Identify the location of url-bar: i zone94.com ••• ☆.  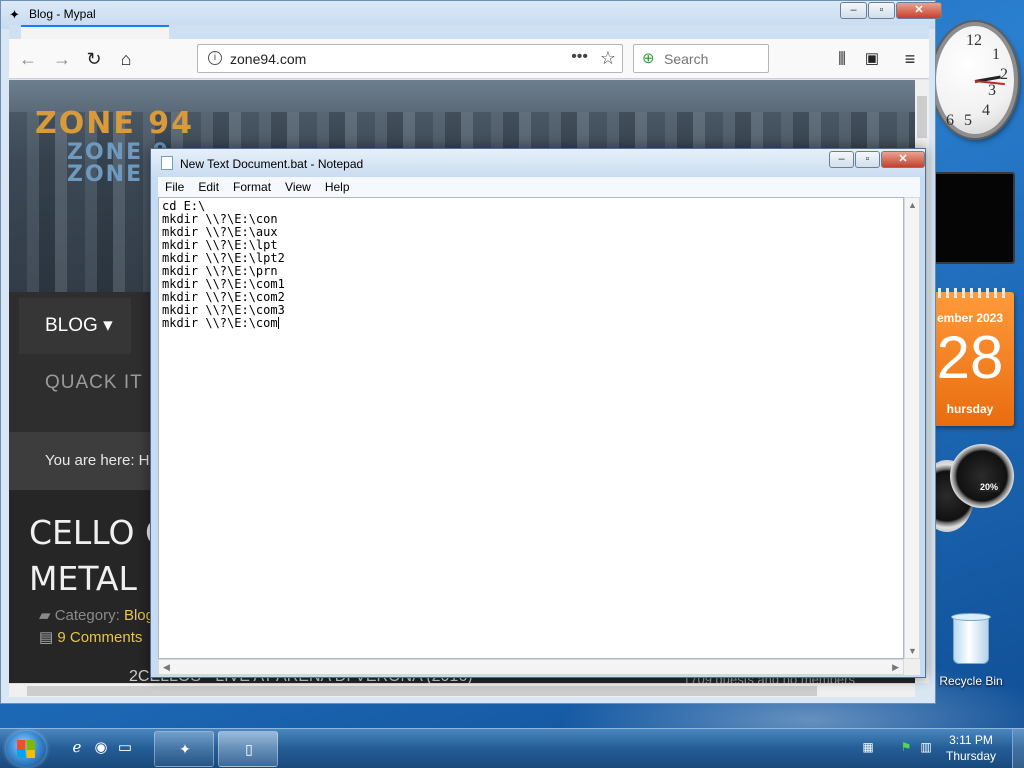
(410, 58).